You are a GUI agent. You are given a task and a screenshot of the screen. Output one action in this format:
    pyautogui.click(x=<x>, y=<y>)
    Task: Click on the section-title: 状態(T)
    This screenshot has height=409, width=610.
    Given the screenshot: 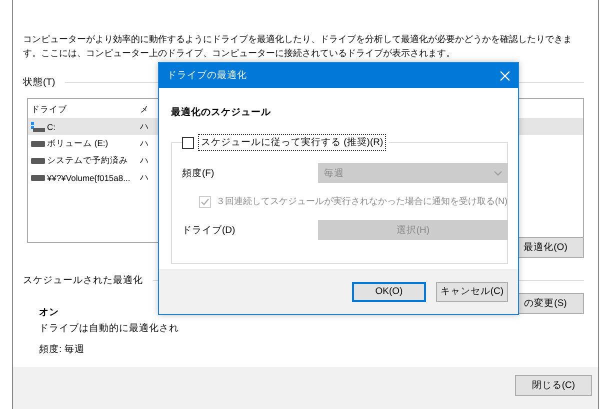 What is the action you would take?
    pyautogui.click(x=39, y=82)
    